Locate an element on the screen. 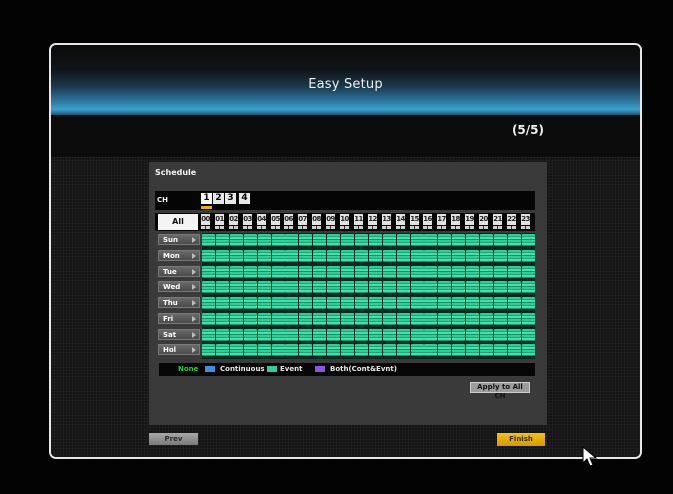  prev-button: Prev is located at coordinates (173, 439).